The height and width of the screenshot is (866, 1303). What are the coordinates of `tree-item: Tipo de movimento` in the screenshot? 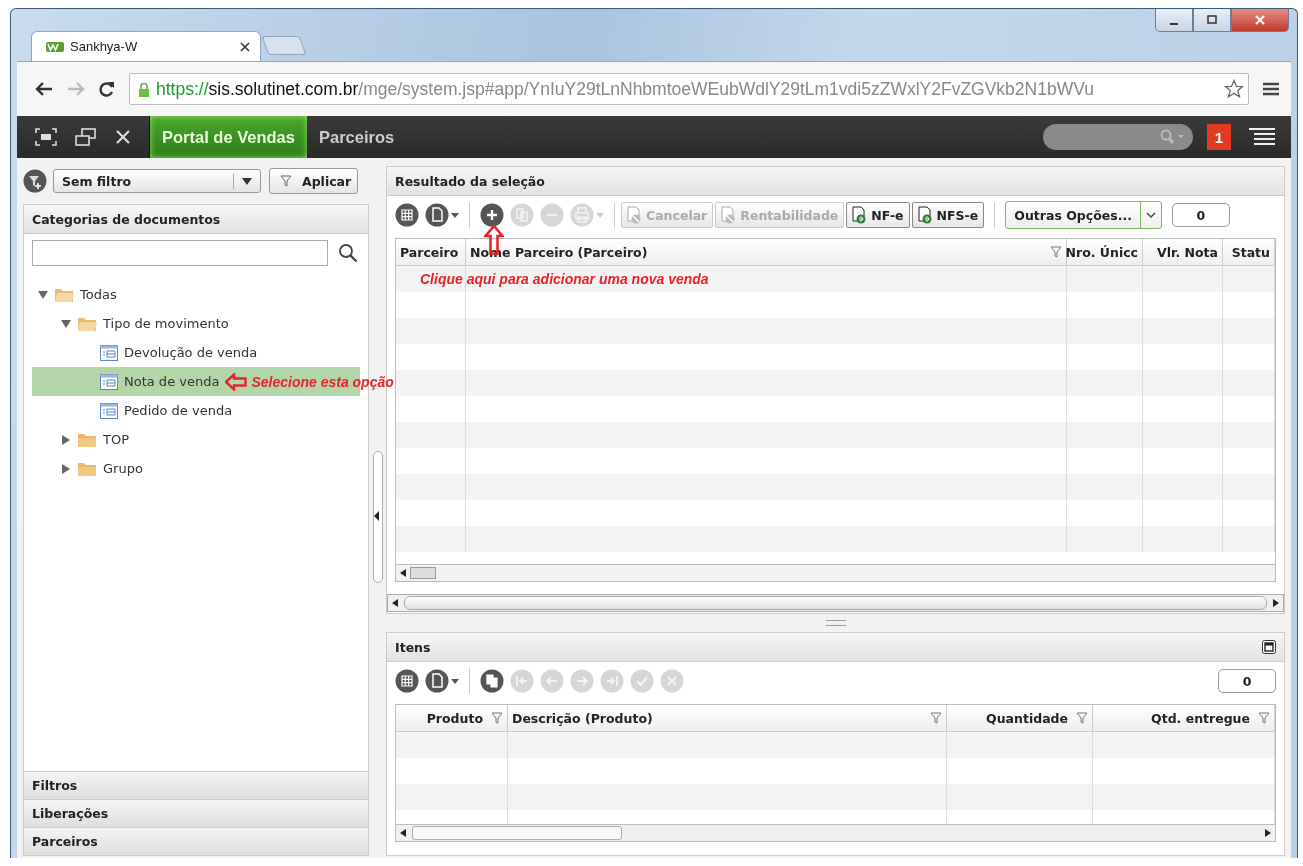 It's located at (196, 323).